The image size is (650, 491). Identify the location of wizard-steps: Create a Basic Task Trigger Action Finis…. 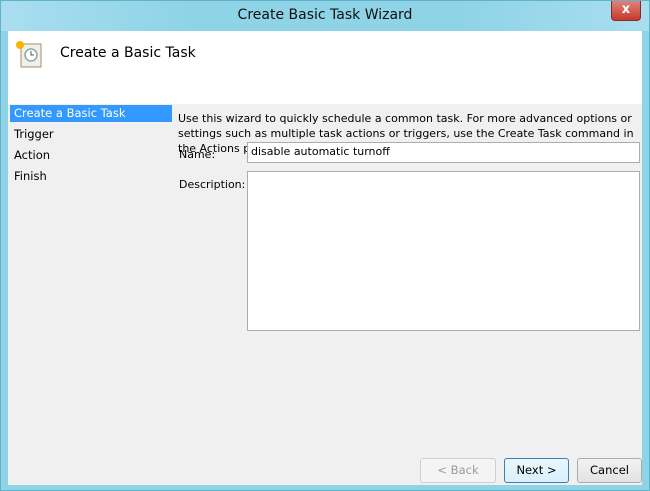
(91, 146).